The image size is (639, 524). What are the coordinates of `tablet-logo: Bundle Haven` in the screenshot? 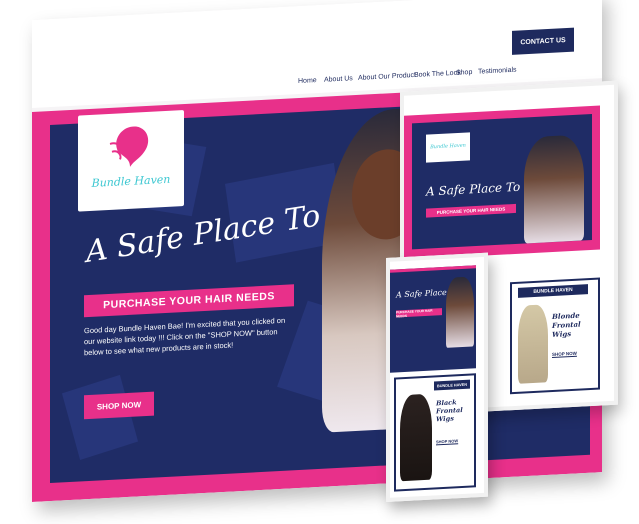 It's located at (448, 147).